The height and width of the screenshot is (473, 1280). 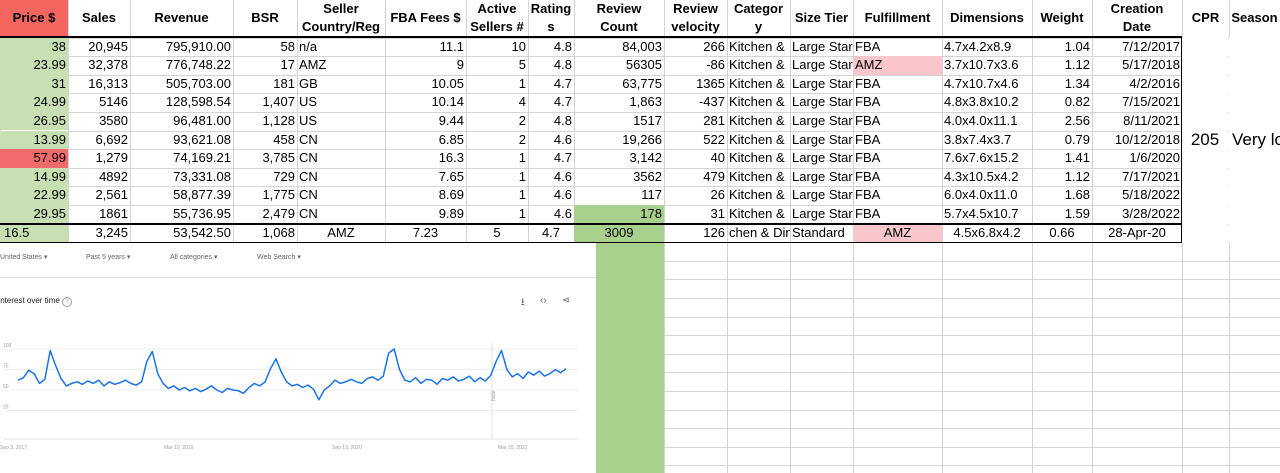 What do you see at coordinates (265, 102) in the screenshot?
I see `table-cell-bsr: 1,407` at bounding box center [265, 102].